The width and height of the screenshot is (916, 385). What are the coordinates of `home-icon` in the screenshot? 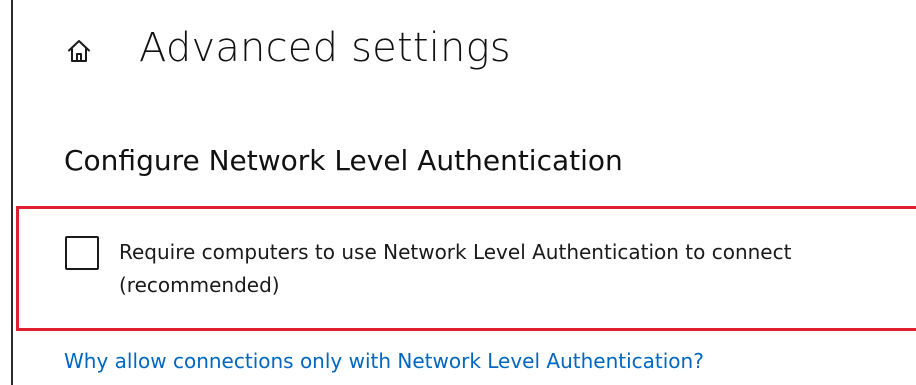 It's located at (79, 51).